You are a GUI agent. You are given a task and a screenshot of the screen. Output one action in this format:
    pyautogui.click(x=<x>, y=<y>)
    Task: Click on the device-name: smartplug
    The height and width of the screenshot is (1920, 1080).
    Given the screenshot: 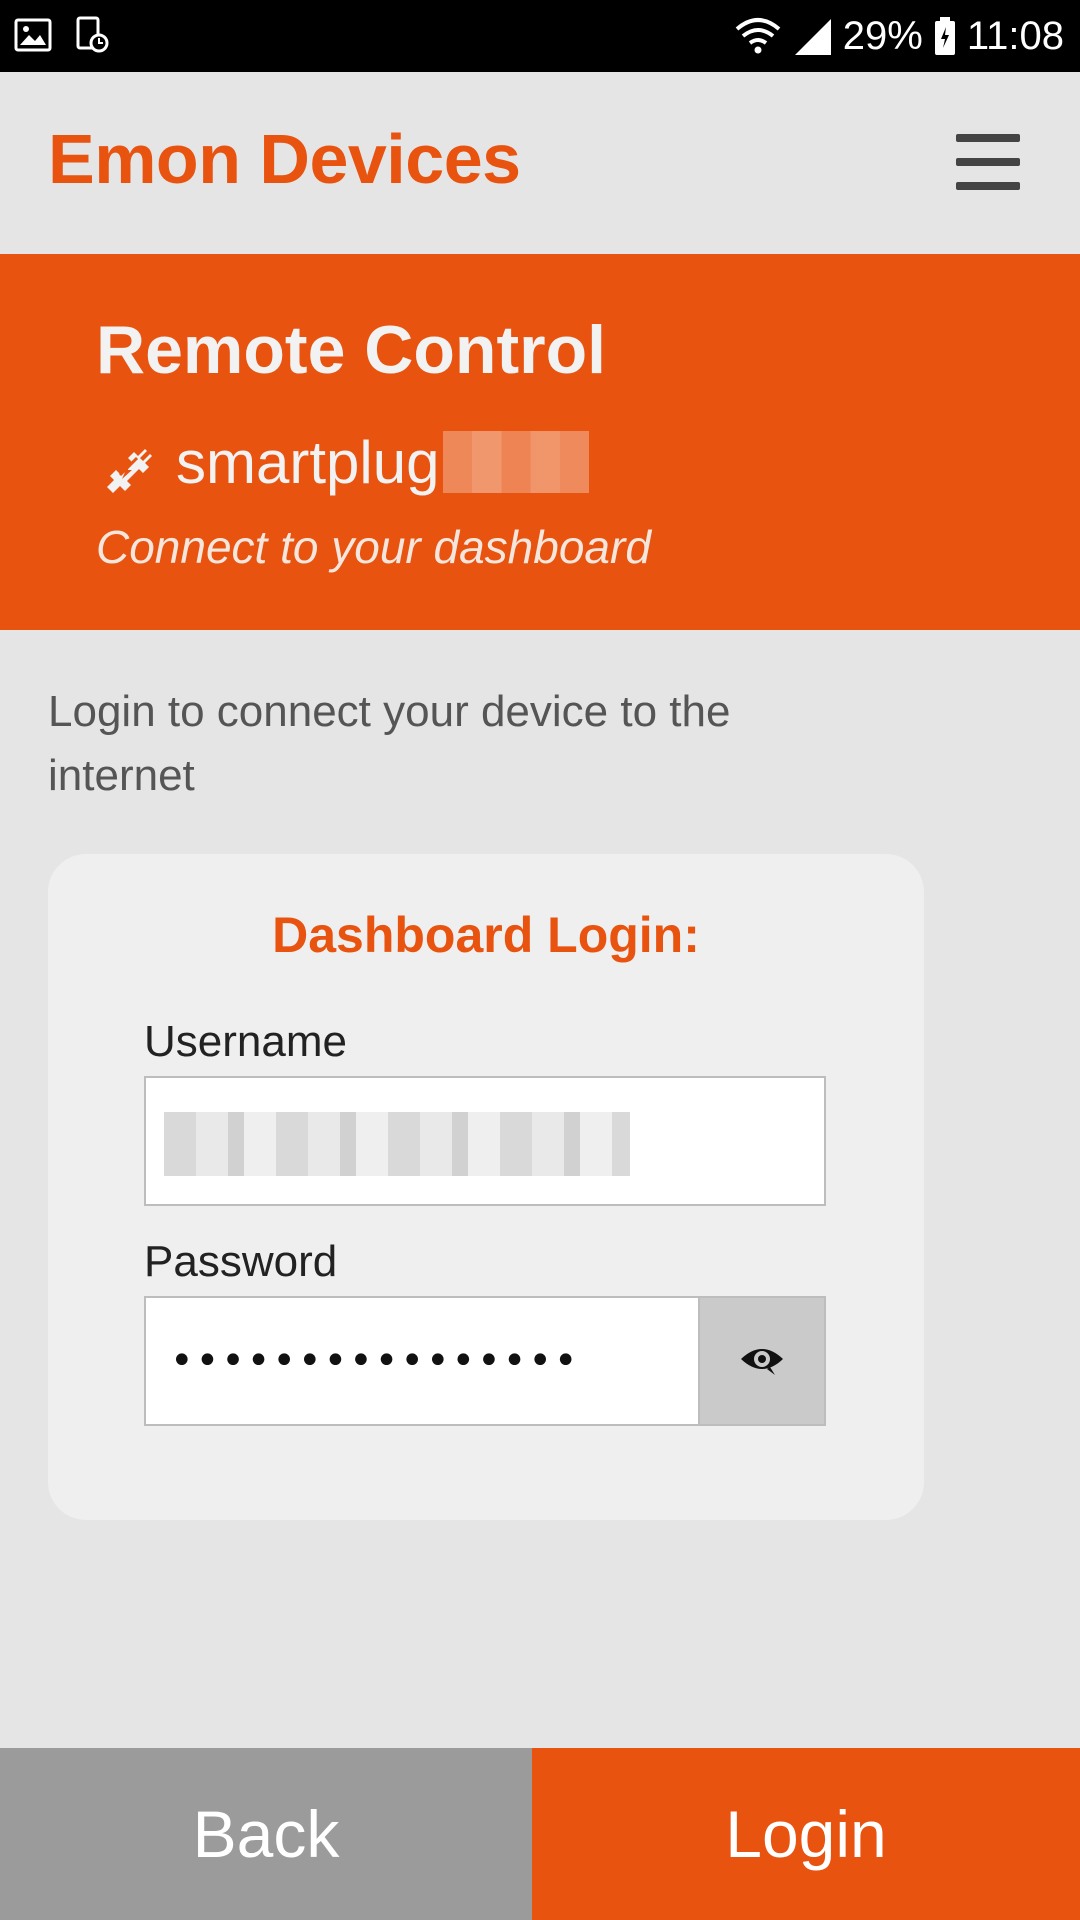 What is the action you would take?
    pyautogui.click(x=308, y=462)
    